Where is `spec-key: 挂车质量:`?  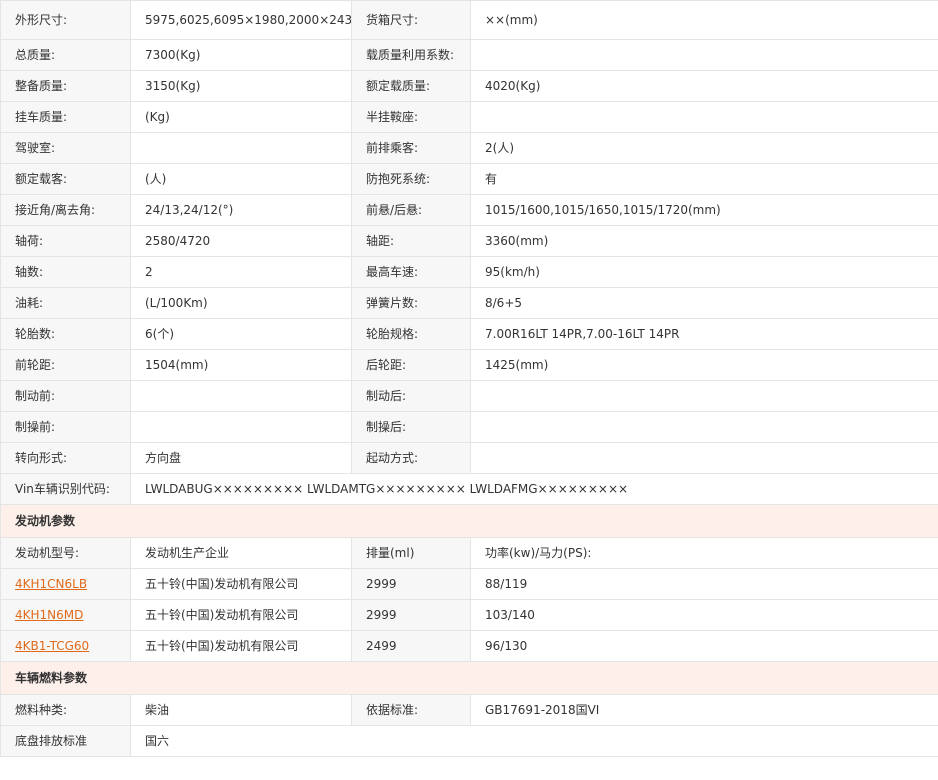
spec-key: 挂车质量: is located at coordinates (65, 117).